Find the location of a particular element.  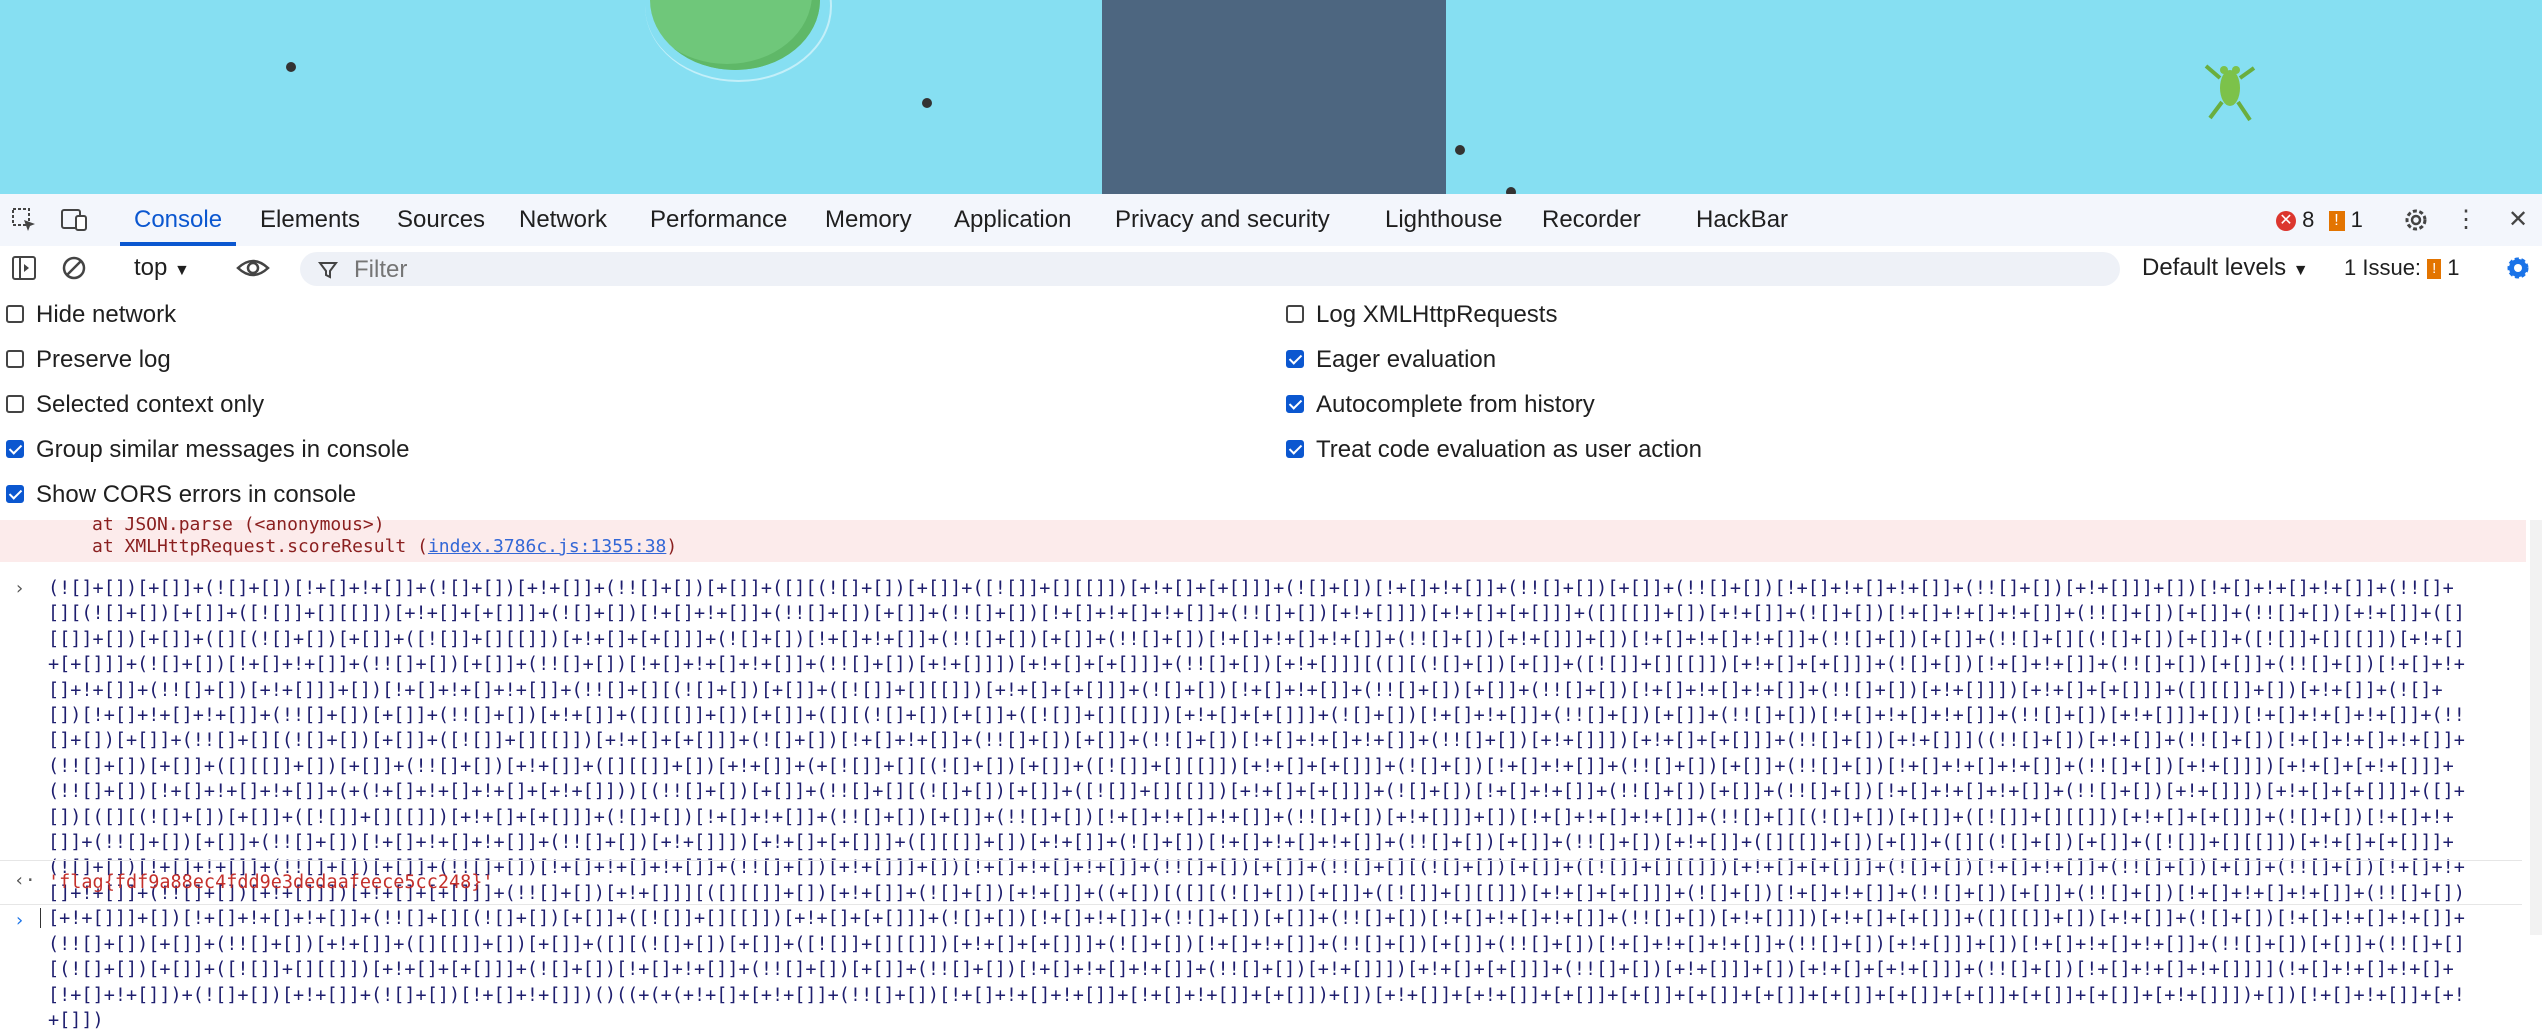

tab-network: Network is located at coordinates (563, 220).